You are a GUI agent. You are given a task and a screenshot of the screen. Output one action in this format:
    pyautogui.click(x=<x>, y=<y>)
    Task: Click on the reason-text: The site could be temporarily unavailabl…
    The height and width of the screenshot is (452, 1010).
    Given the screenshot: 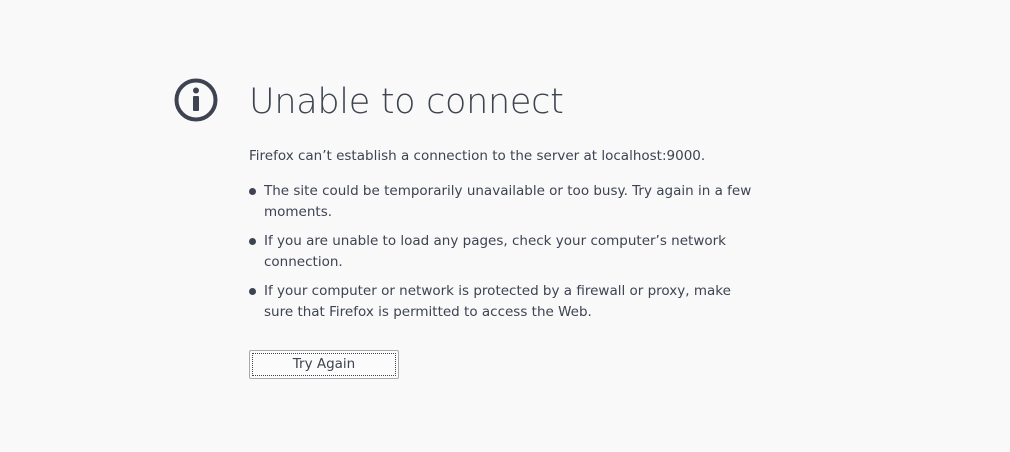 What is the action you would take?
    pyautogui.click(x=508, y=201)
    